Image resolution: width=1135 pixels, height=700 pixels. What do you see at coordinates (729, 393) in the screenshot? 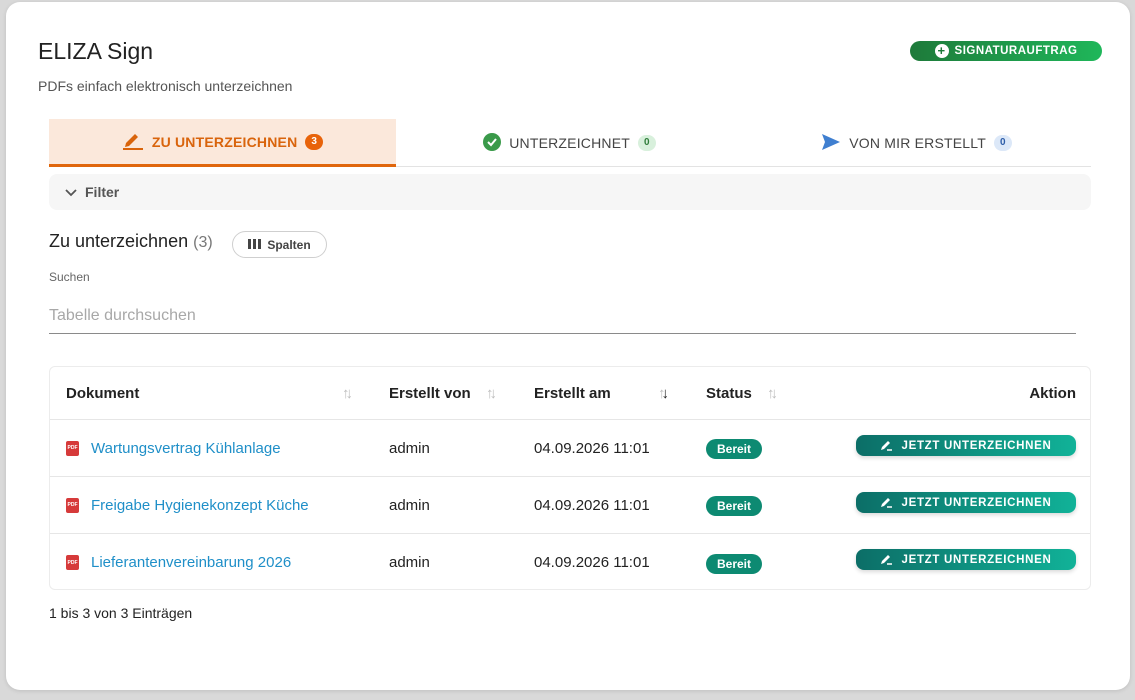
I see `header-status: Status` at bounding box center [729, 393].